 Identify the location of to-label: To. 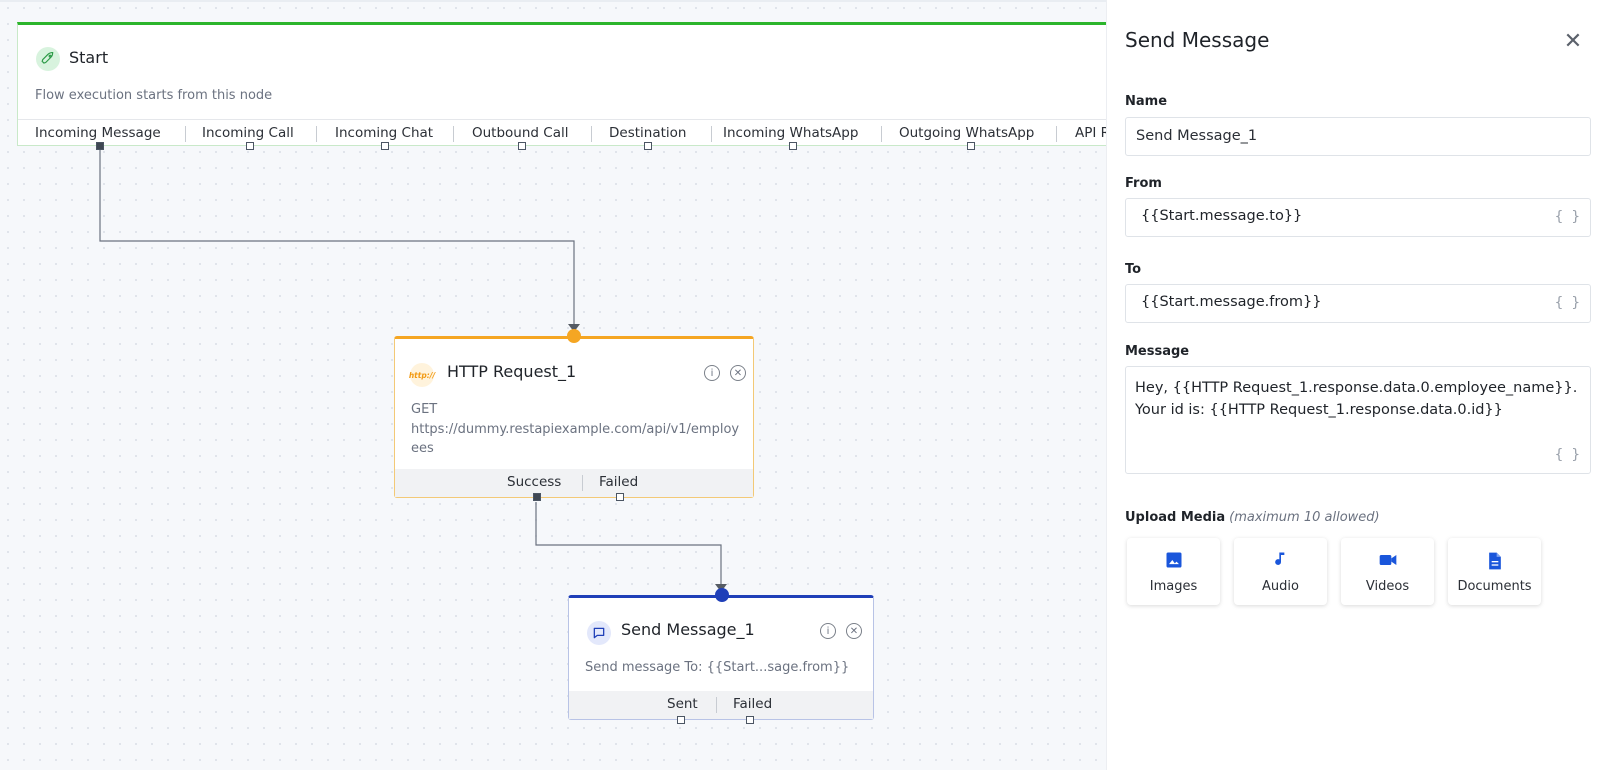
(1133, 269).